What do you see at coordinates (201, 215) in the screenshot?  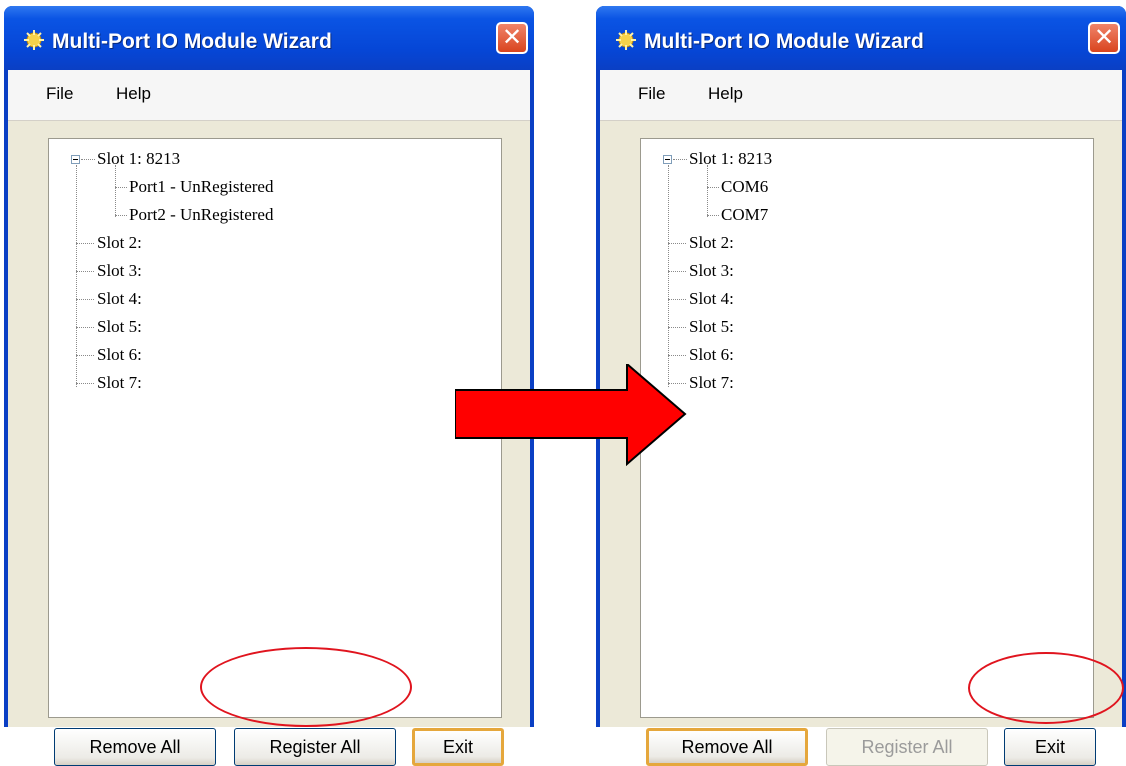 I see `tree-node-port2: Port2 - UnRegistered` at bounding box center [201, 215].